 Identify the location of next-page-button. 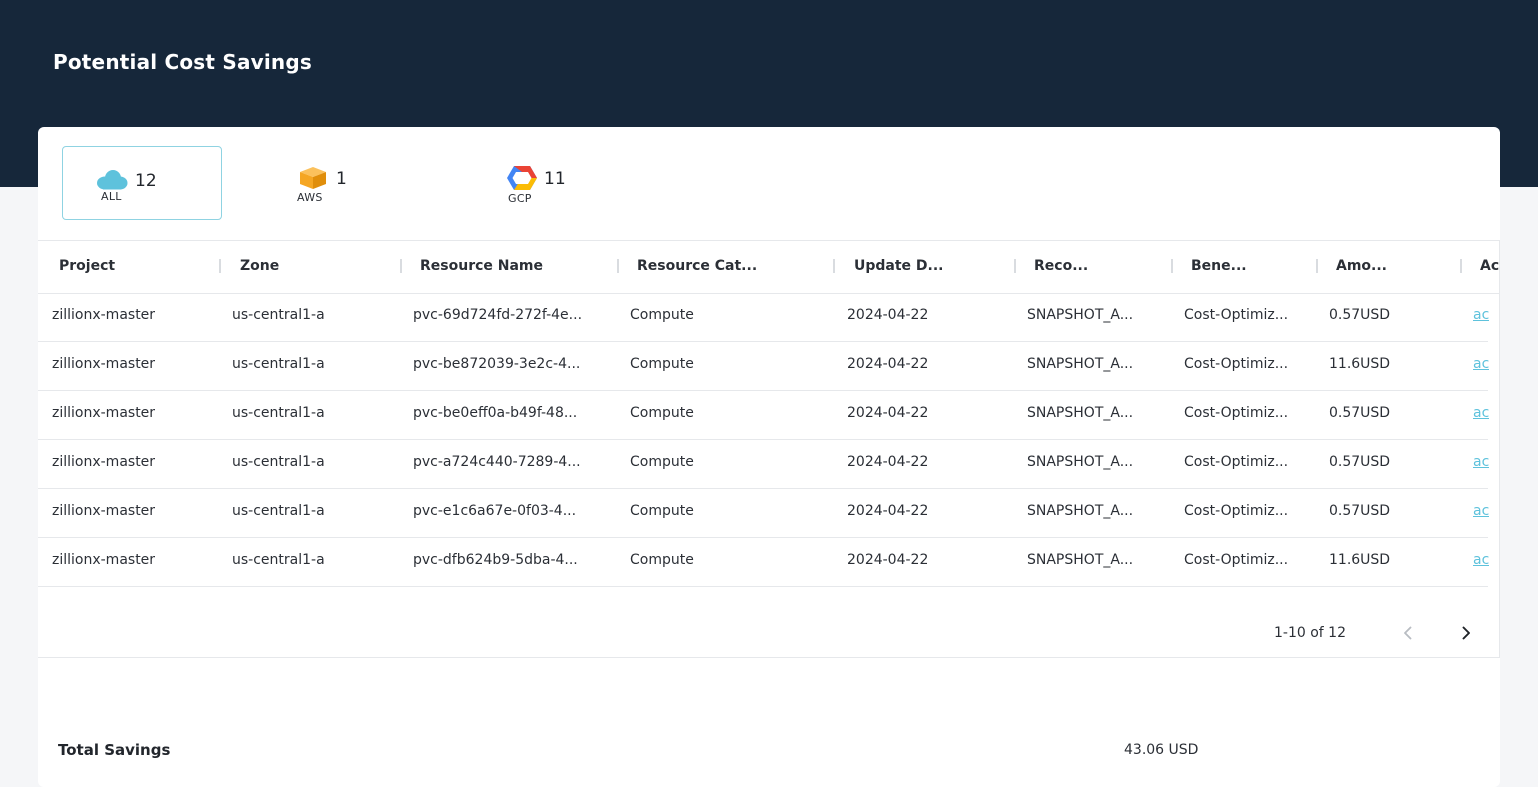
(1466, 633).